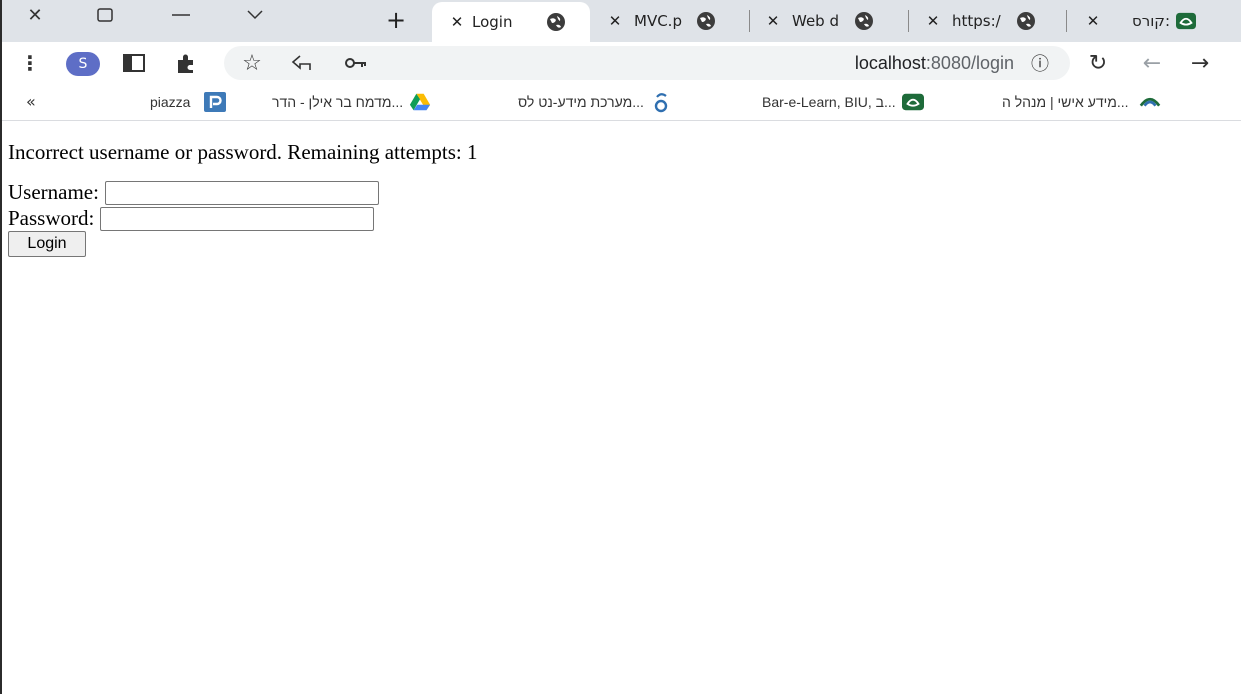 Image resolution: width=1241 pixels, height=694 pixels. What do you see at coordinates (30, 63) in the screenshot?
I see `menu-icon: ⋮` at bounding box center [30, 63].